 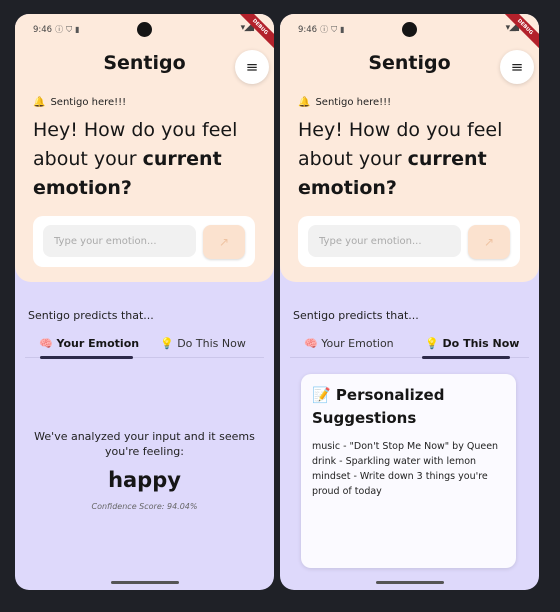 What do you see at coordinates (394, 461) in the screenshot?
I see `suggestion-item: drink - Sparkling water with lemon` at bounding box center [394, 461].